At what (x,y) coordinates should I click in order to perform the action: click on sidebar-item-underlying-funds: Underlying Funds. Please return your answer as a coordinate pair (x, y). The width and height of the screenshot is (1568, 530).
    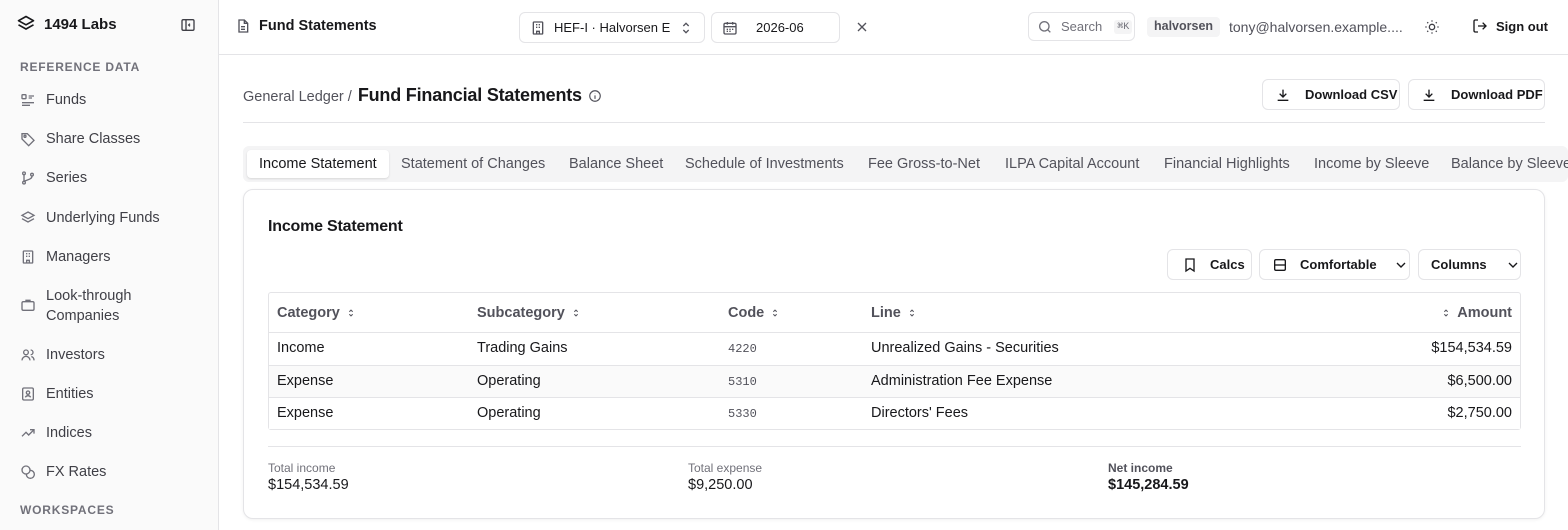
    Looking at the image, I should click on (115, 218).